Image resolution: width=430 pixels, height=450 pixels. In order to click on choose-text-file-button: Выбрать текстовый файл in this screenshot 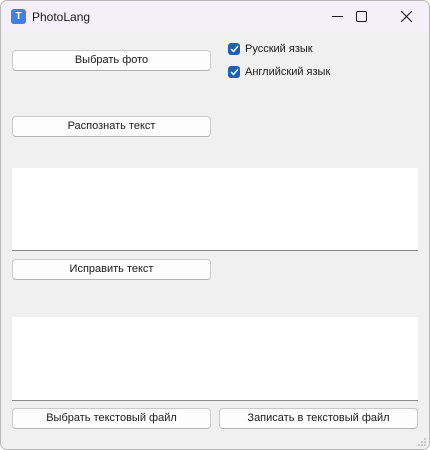, I will do `click(111, 418)`.